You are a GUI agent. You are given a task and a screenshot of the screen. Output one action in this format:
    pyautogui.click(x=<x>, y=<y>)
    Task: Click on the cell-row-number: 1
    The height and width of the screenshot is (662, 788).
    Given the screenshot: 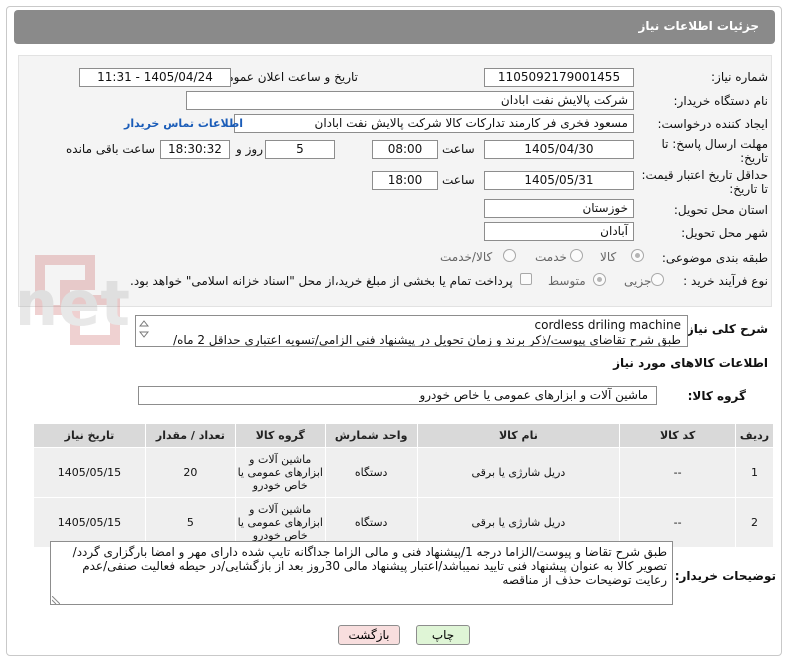 What is the action you would take?
    pyautogui.click(x=754, y=472)
    